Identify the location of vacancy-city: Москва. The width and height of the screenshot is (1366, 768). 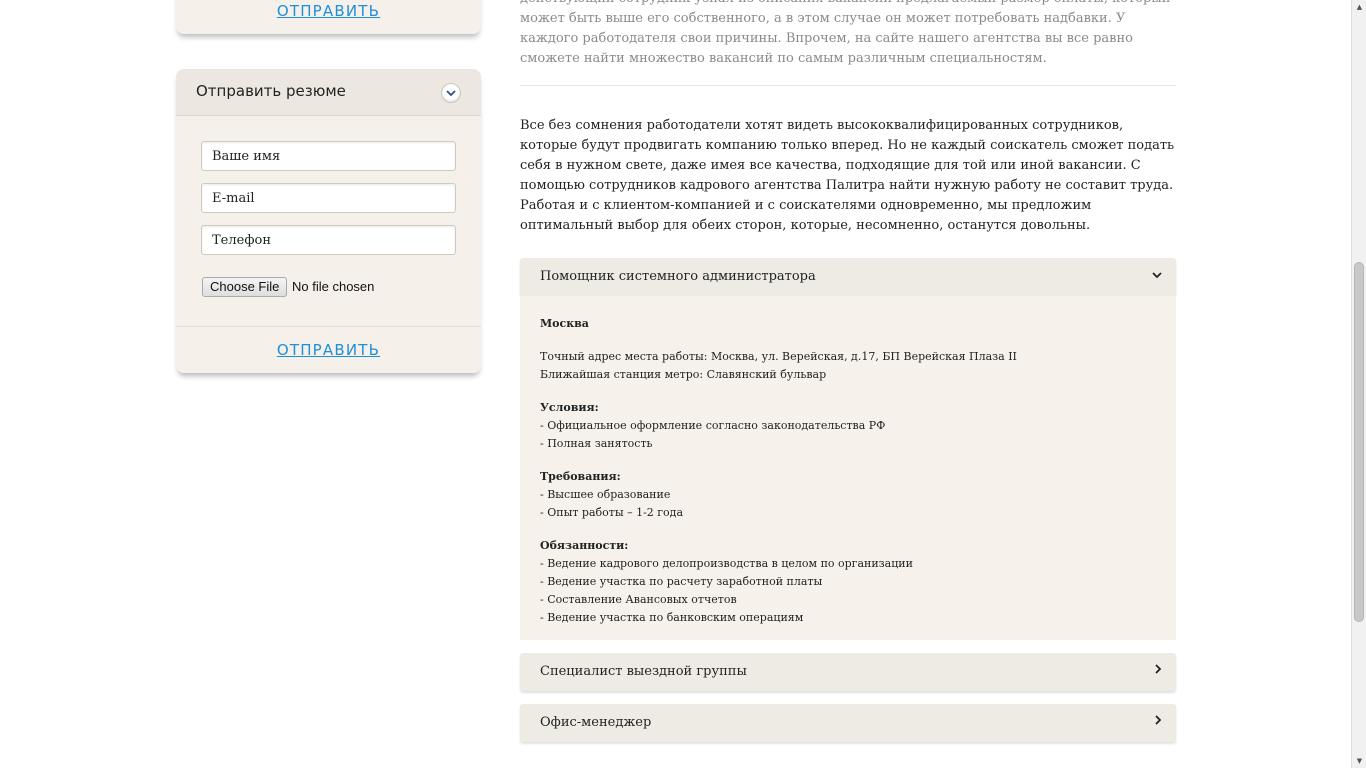
(564, 323).